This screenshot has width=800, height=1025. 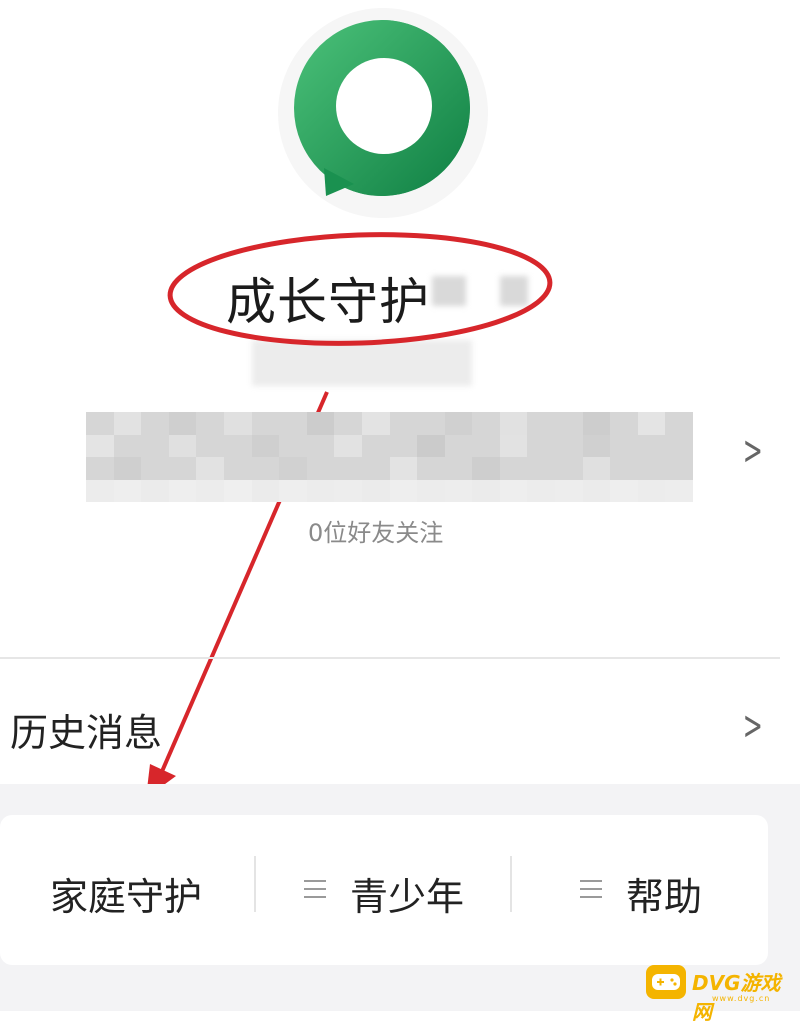 I want to click on watermark-url: www.dvg.cn, so click(x=741, y=998).